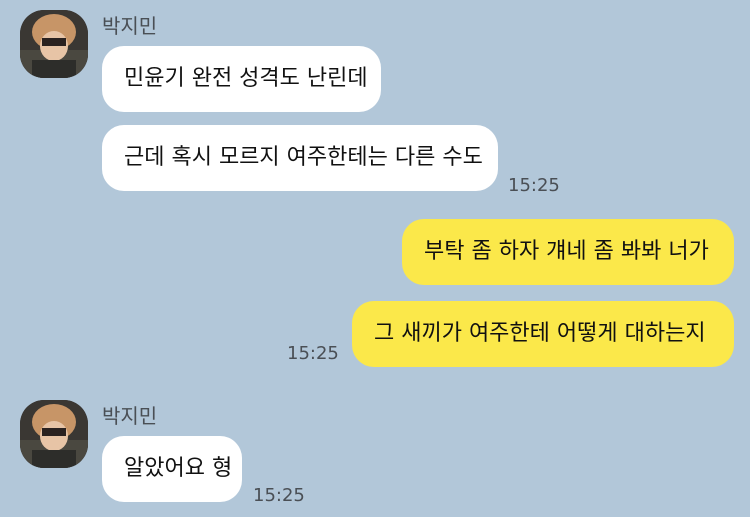 The width and height of the screenshot is (750, 517). I want to click on message-bubble: 부탁 좀 하자 걔네 좀 봐봐 너가, so click(568, 252).